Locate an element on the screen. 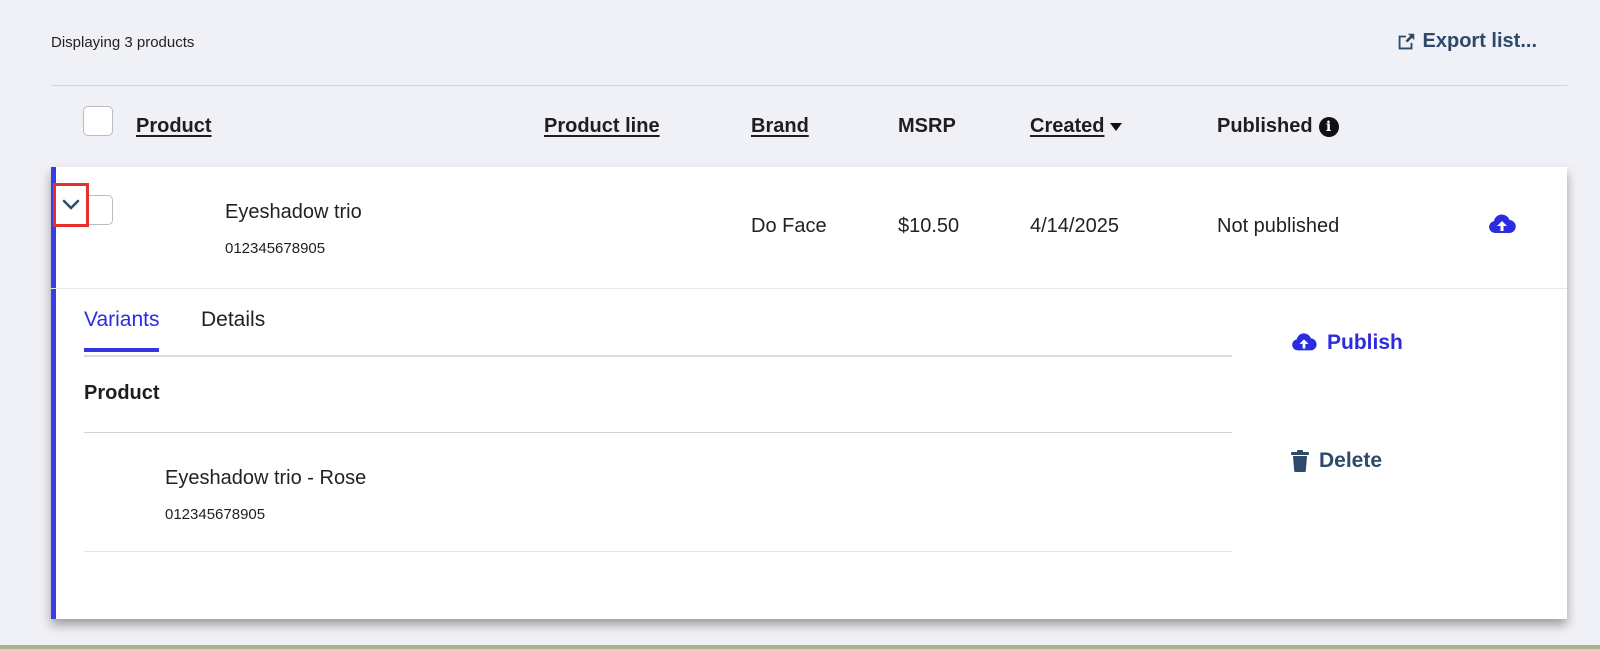 Image resolution: width=1600 pixels, height=649 pixels. delete-button: Delete is located at coordinates (1336, 461).